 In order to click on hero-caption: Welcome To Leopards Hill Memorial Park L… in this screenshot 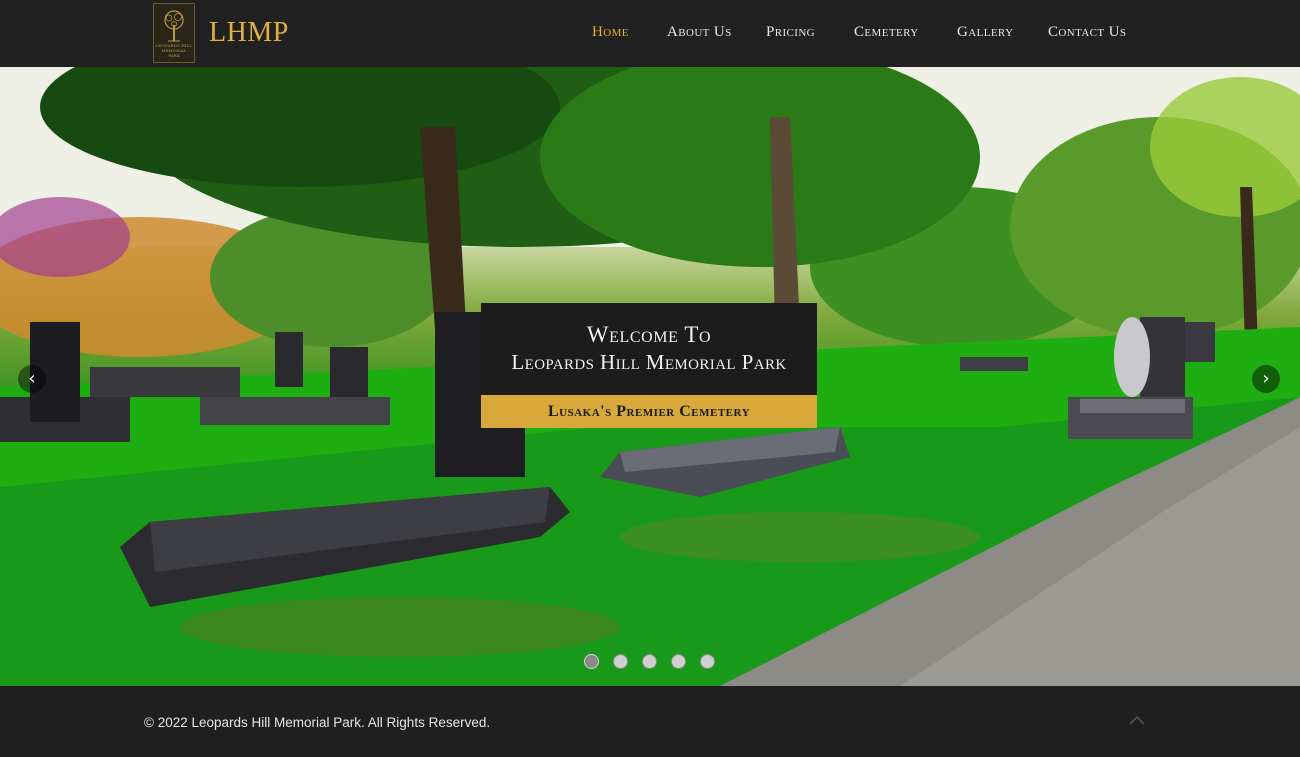, I will do `click(649, 365)`.